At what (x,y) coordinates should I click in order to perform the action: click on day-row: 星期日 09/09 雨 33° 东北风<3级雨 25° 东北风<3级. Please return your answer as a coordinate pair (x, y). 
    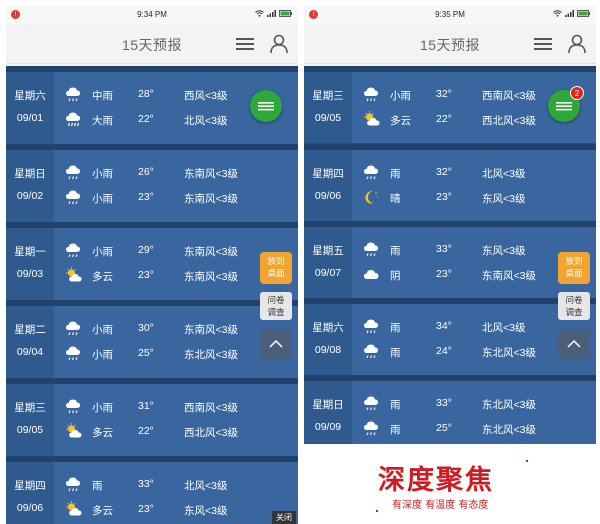
    Looking at the image, I should click on (450, 409).